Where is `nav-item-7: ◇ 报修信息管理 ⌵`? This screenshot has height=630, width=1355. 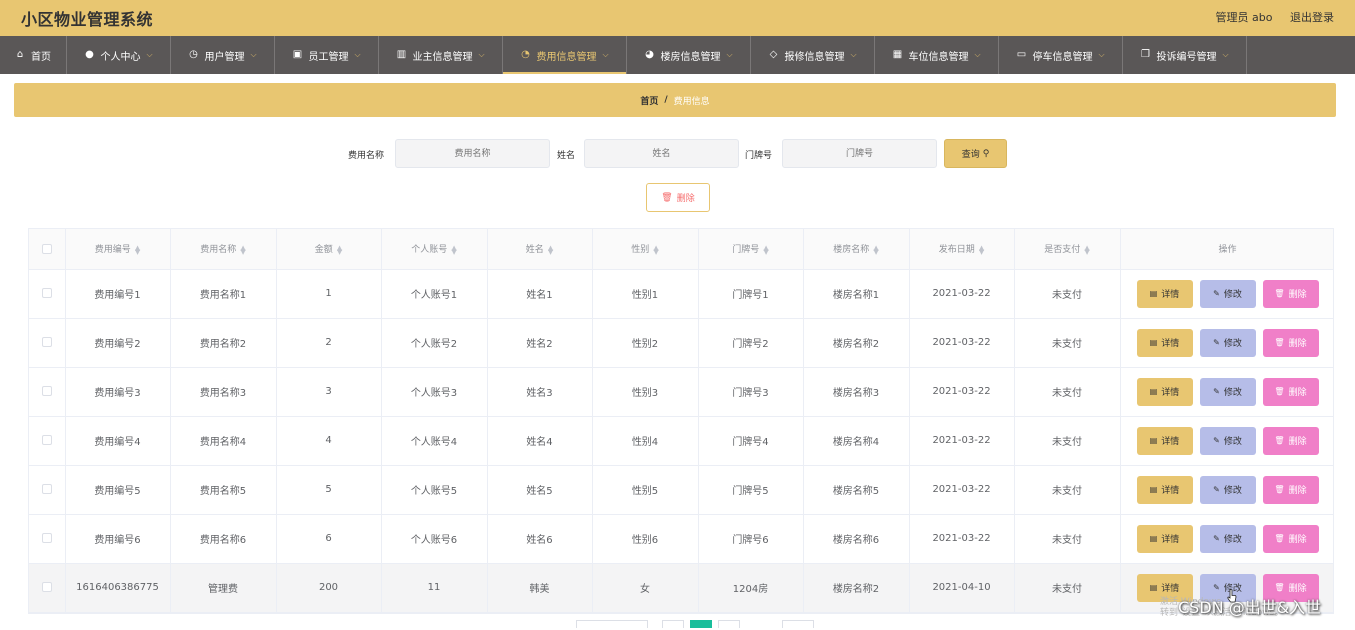
nav-item-7: ◇ 报修信息管理 ⌵ is located at coordinates (813, 55).